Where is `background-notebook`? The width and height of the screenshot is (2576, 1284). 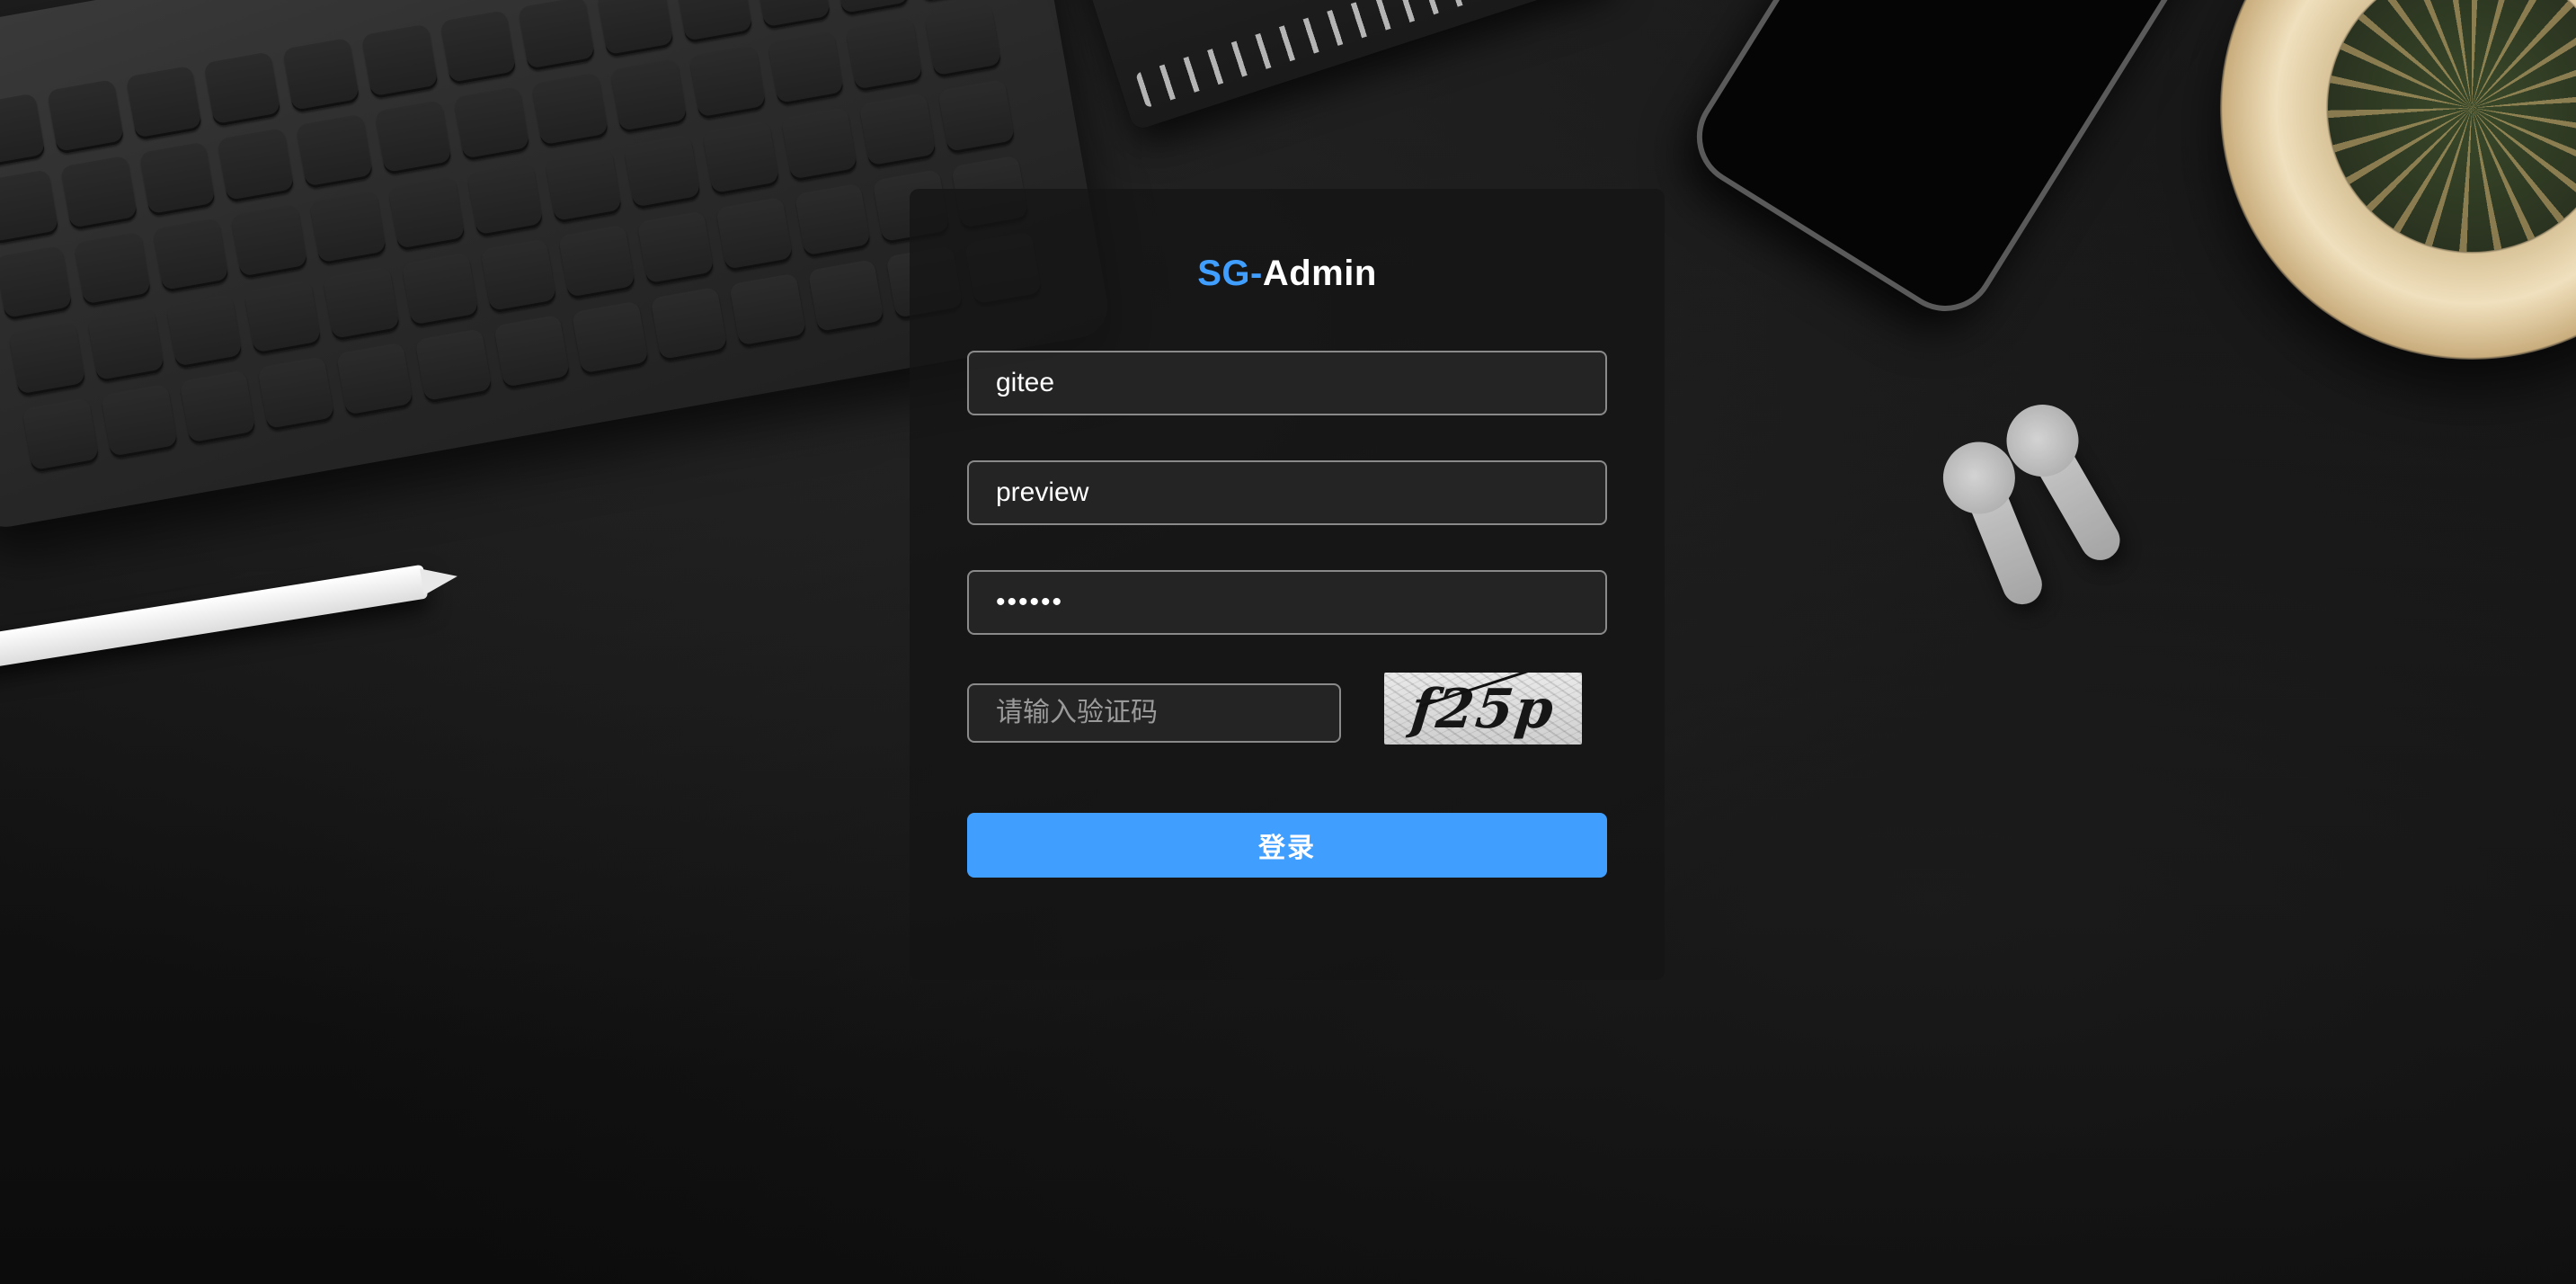 background-notebook is located at coordinates (1333, 65).